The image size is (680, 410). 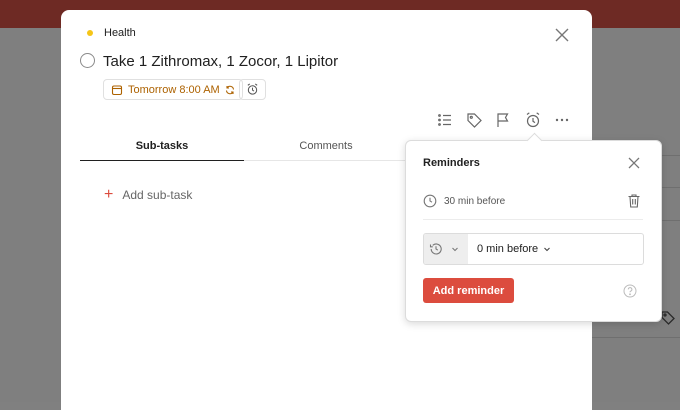 What do you see at coordinates (157, 195) in the screenshot?
I see `add-sub-task-label: Add sub-task` at bounding box center [157, 195].